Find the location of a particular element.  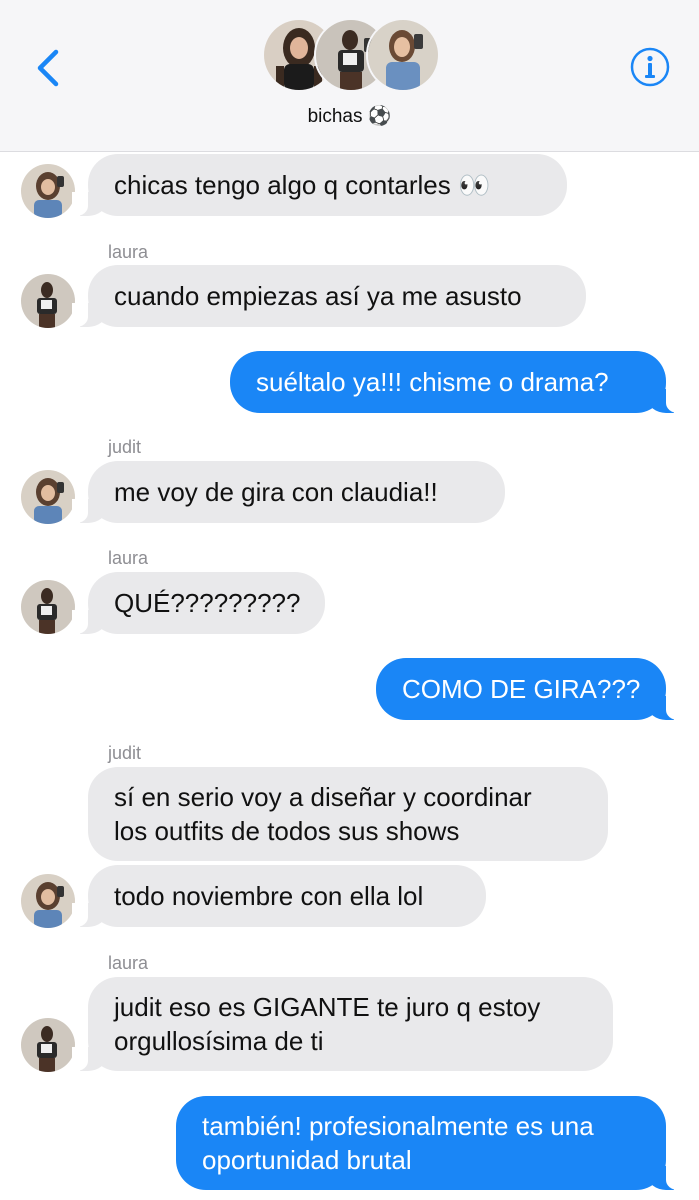

back-button is located at coordinates (50, 68).